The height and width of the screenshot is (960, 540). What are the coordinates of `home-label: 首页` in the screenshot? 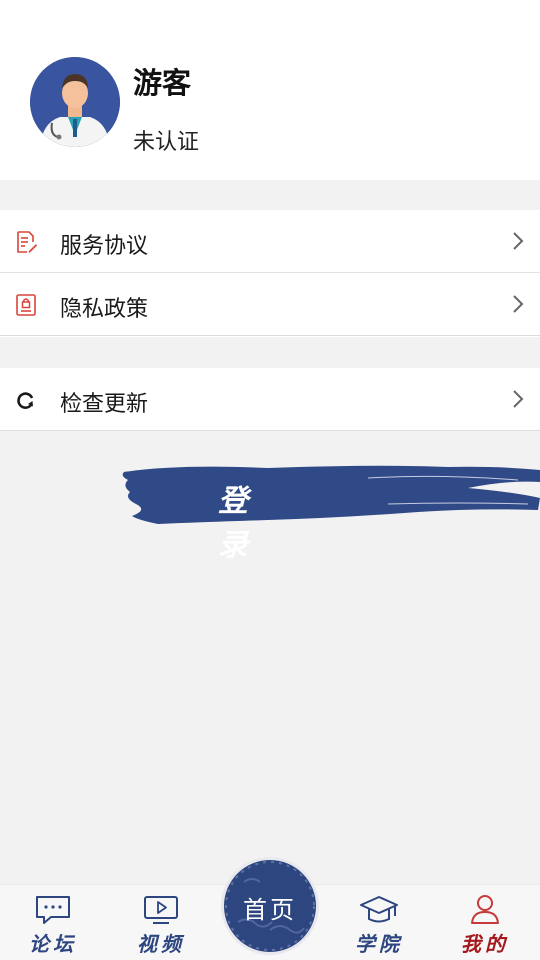 It's located at (270, 910).